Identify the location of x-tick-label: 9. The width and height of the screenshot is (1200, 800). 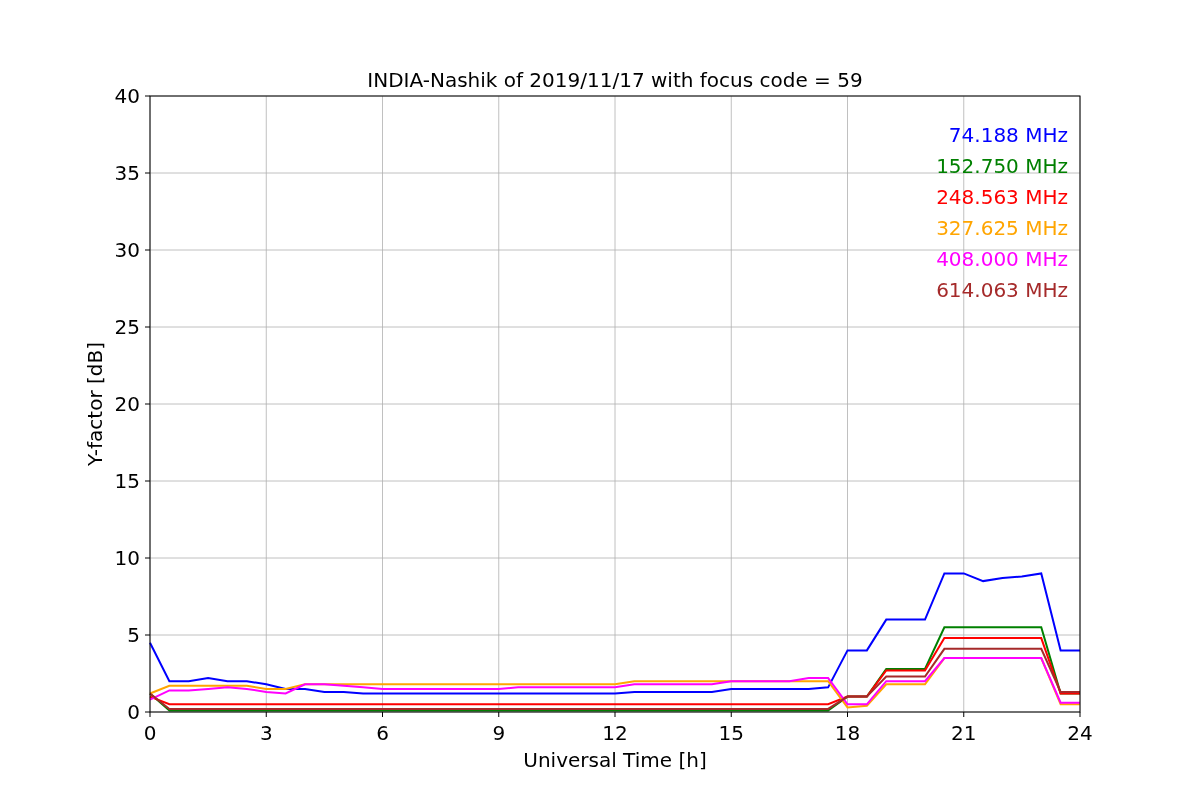
(499, 733).